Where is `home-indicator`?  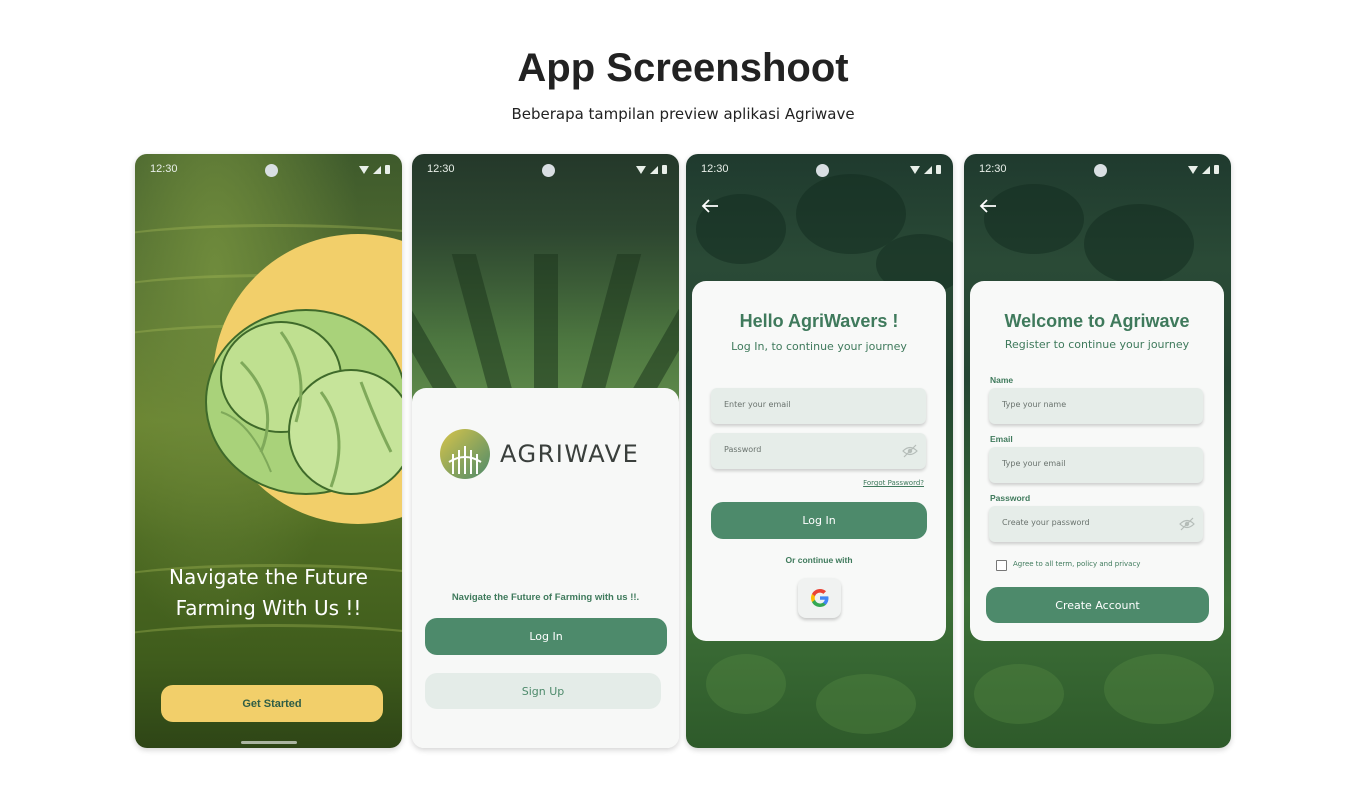
home-indicator is located at coordinates (269, 742).